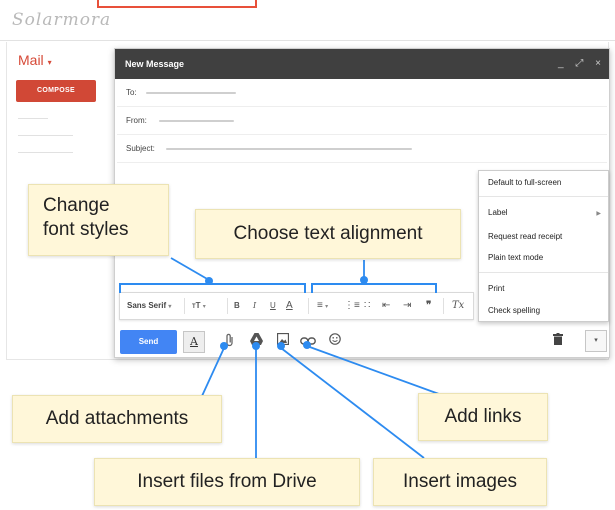 The height and width of the screenshot is (510, 615). I want to click on callout-drive-text: Insert files from Drive, so click(227, 481).